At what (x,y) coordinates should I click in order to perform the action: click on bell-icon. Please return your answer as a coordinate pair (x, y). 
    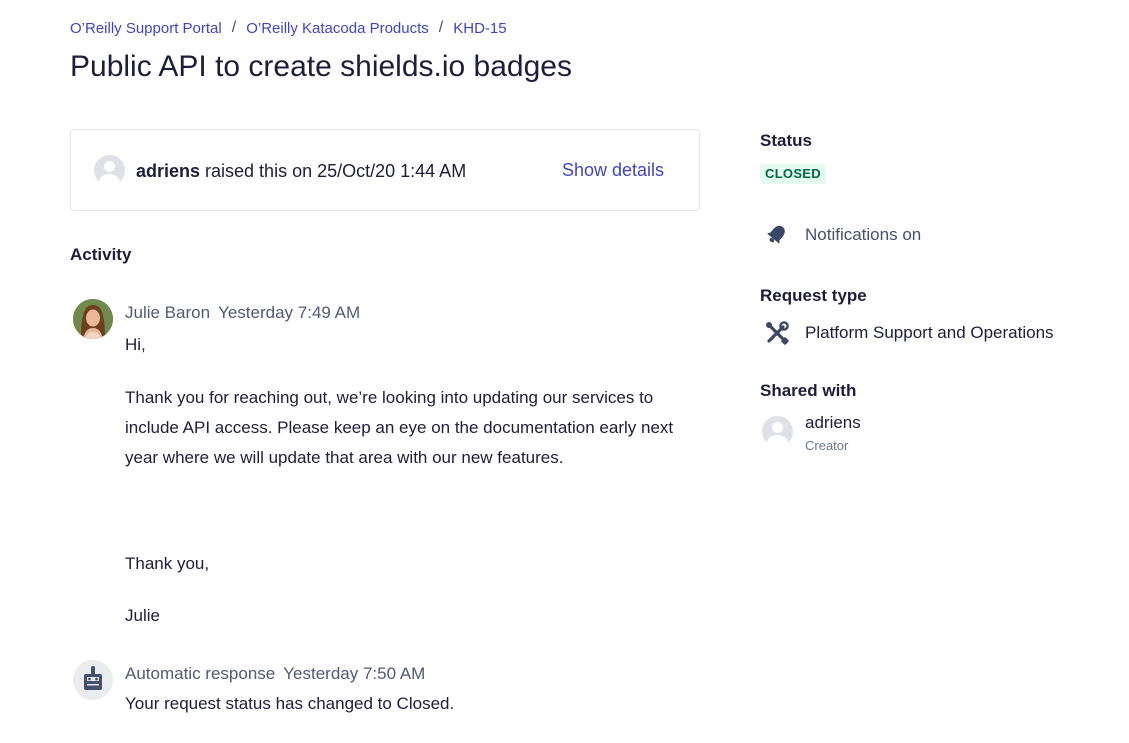
    Looking at the image, I should click on (777, 234).